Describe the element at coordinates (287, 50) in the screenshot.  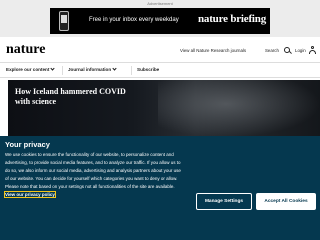
I see `search-icon` at that location.